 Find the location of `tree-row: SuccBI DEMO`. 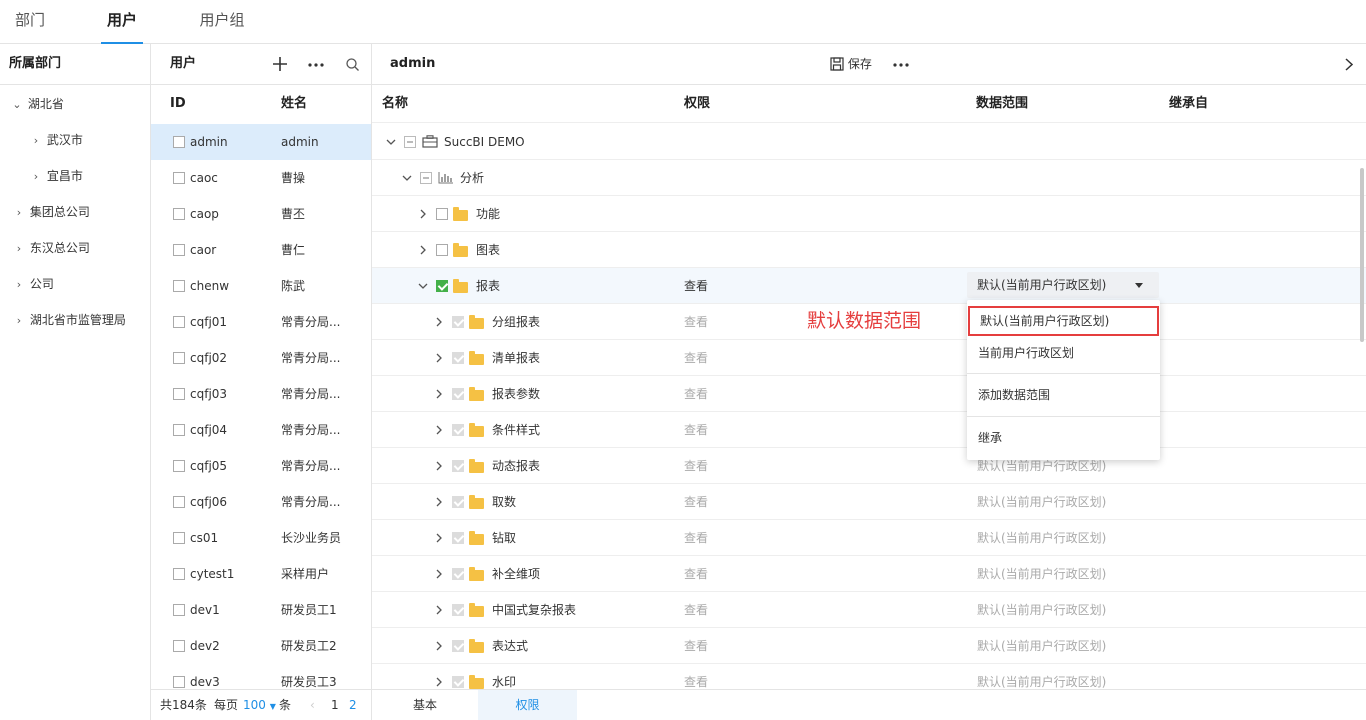

tree-row: SuccBI DEMO is located at coordinates (869, 142).